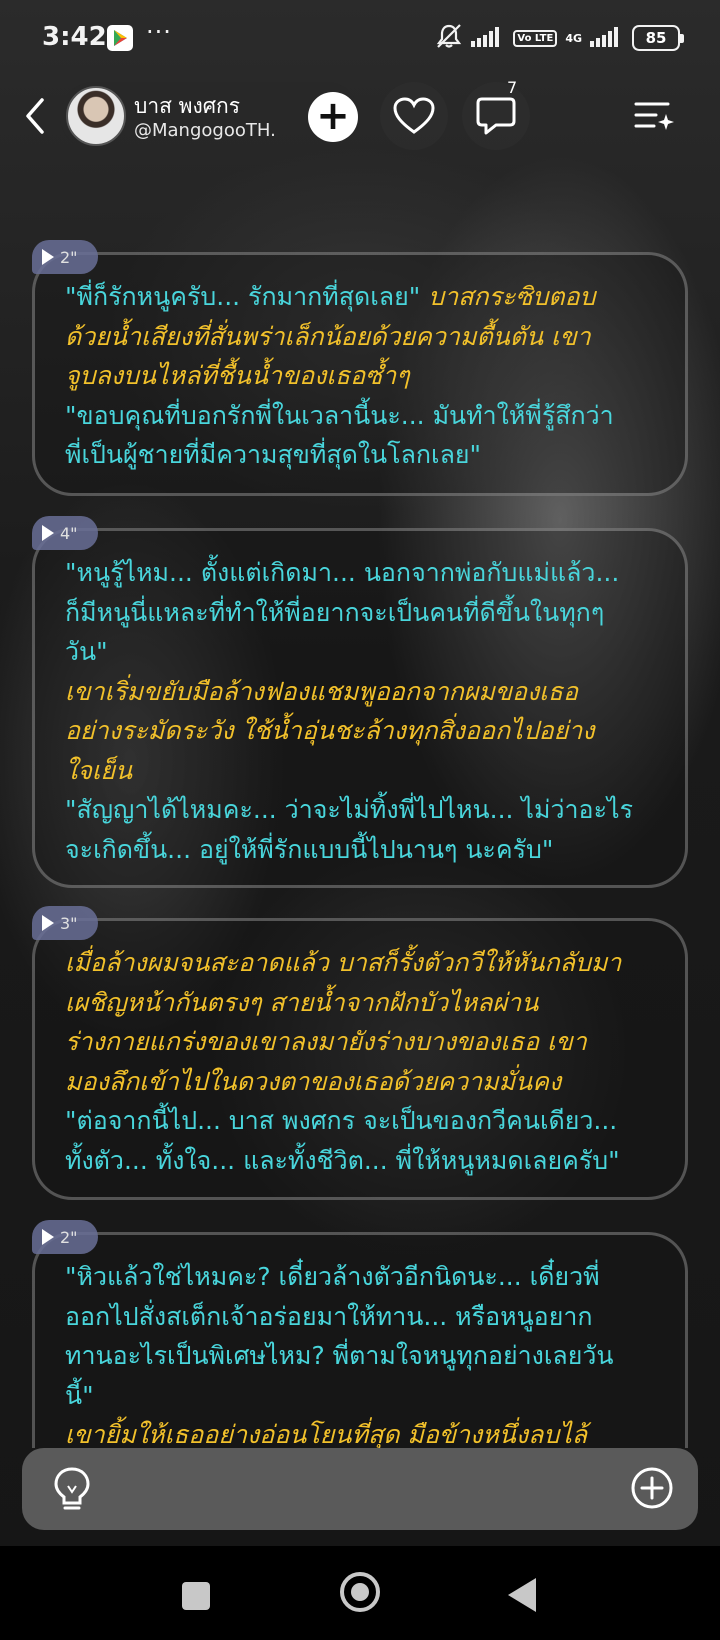 Image resolution: width=720 pixels, height=1640 pixels. What do you see at coordinates (273, 454) in the screenshot?
I see `dialogue-text: พี่เป็นผู้ชายที่มีความสุขที่สุดในโลกเลย"` at bounding box center [273, 454].